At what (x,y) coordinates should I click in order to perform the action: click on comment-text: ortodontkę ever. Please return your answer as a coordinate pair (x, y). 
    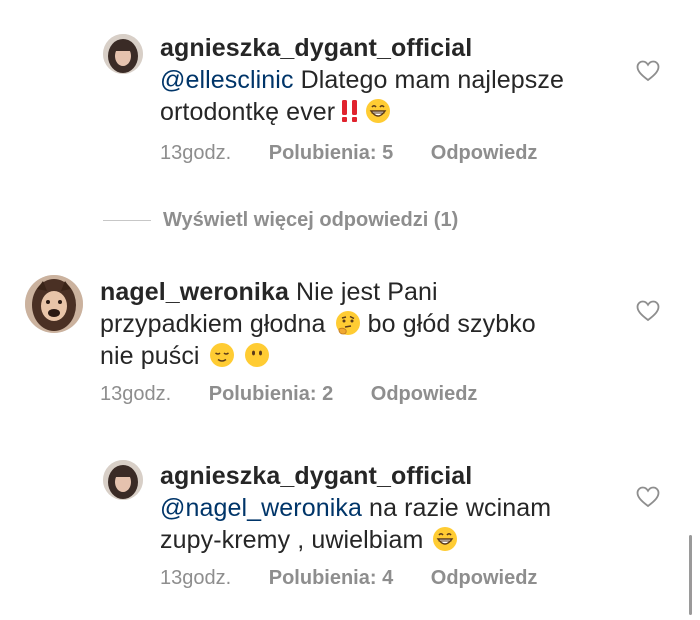
    Looking at the image, I should click on (248, 112).